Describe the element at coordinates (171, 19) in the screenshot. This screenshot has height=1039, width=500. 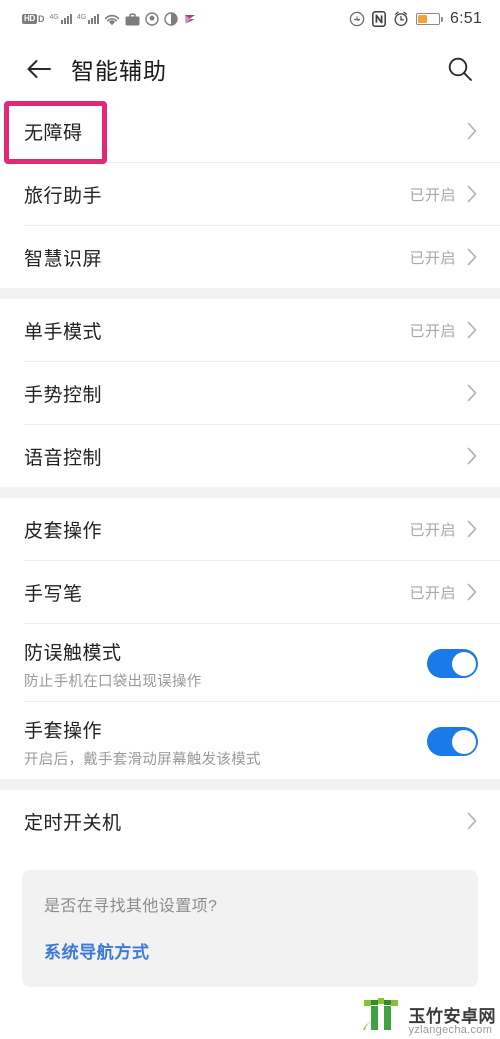
I see `data-saver-icon` at that location.